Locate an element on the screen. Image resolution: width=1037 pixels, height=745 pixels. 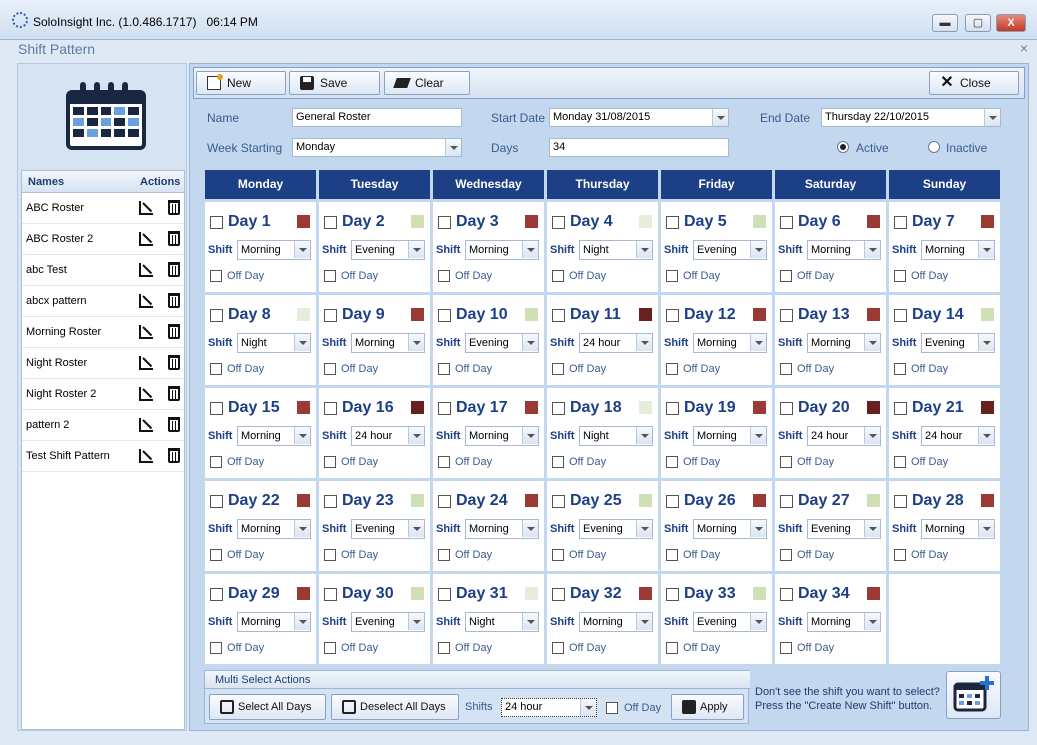
select-all-days-button: Select All Days is located at coordinates (267, 707).